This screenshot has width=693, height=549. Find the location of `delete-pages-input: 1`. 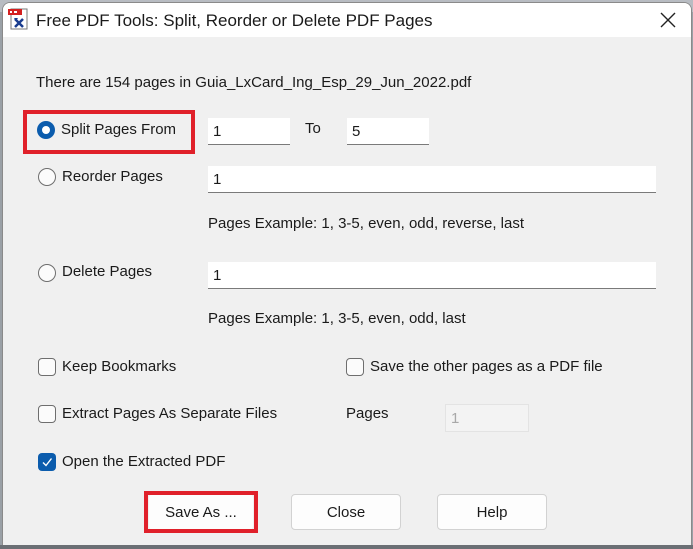

delete-pages-input: 1 is located at coordinates (432, 275).